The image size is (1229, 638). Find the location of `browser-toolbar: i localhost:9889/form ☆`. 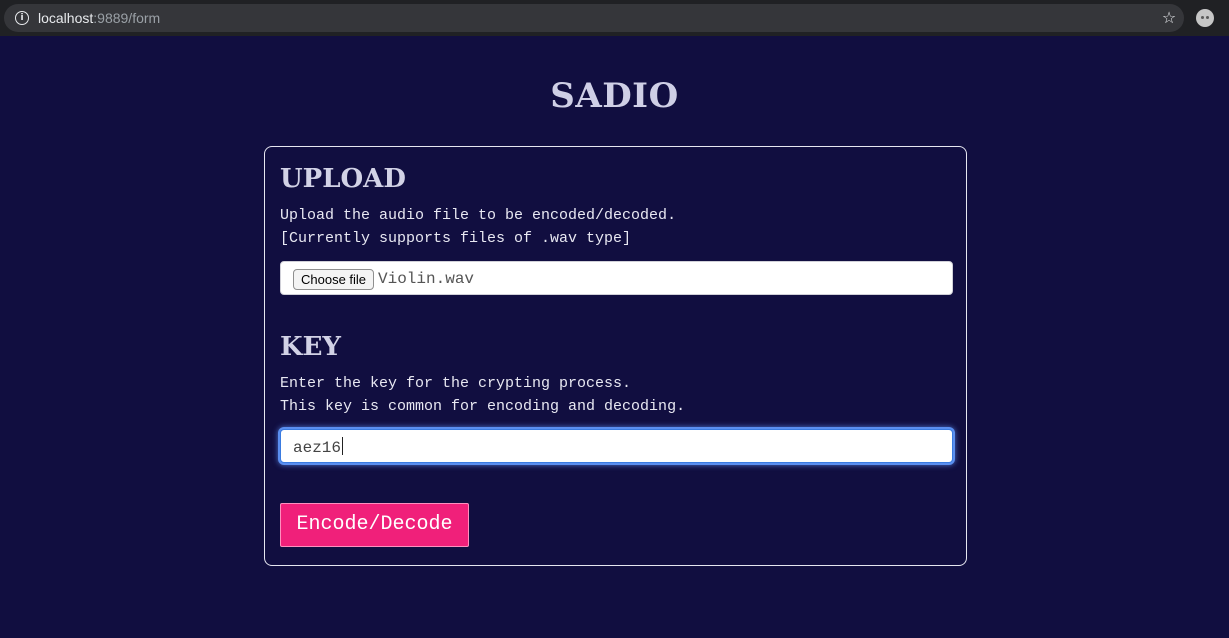

browser-toolbar: i localhost:9889/form ☆ is located at coordinates (614, 18).